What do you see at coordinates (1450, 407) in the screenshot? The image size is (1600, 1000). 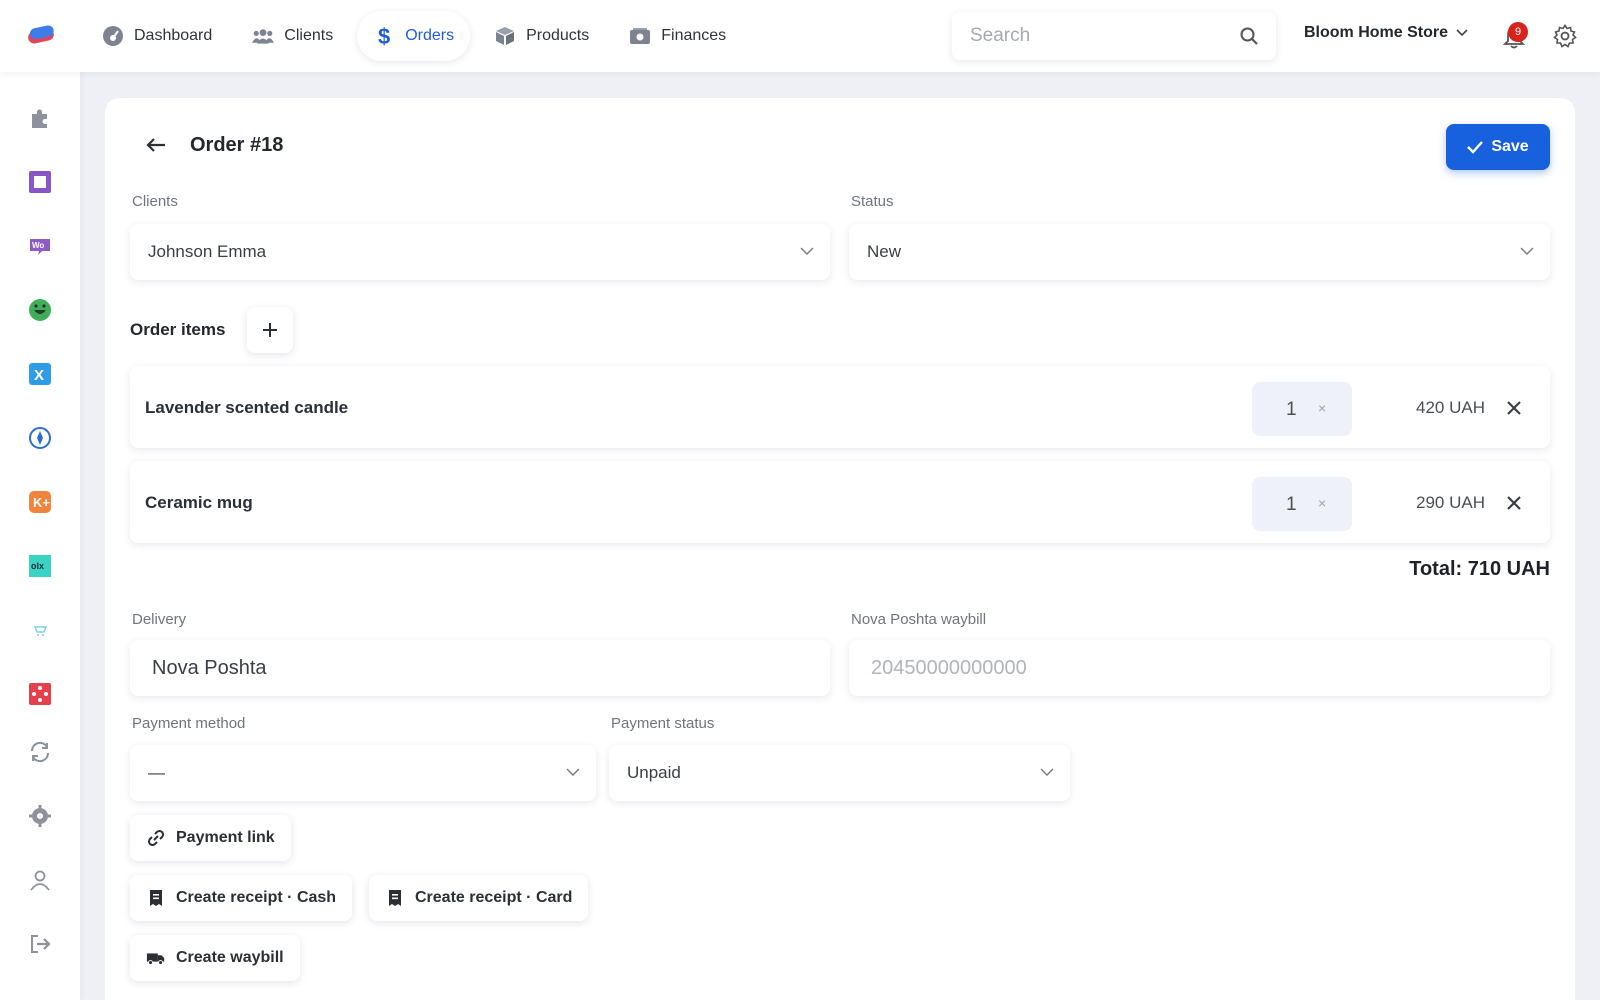 I see `item-price: 420 UAH` at bounding box center [1450, 407].